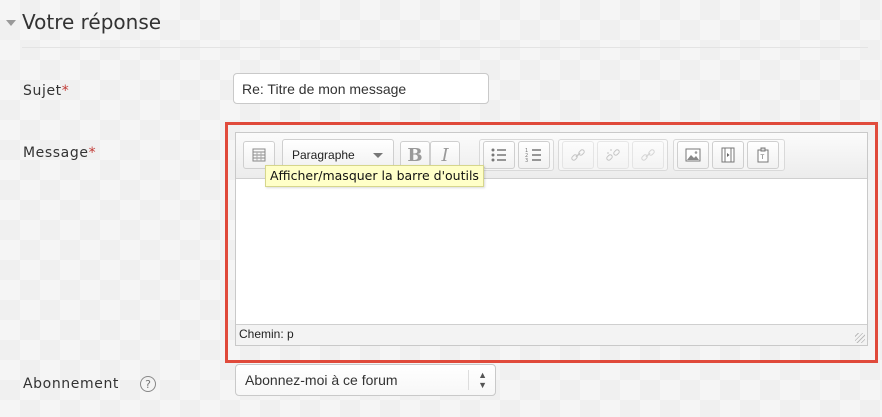 The image size is (882, 417). Describe the element at coordinates (551, 334) in the screenshot. I see `editor-statusbar: Chemin: p` at that location.